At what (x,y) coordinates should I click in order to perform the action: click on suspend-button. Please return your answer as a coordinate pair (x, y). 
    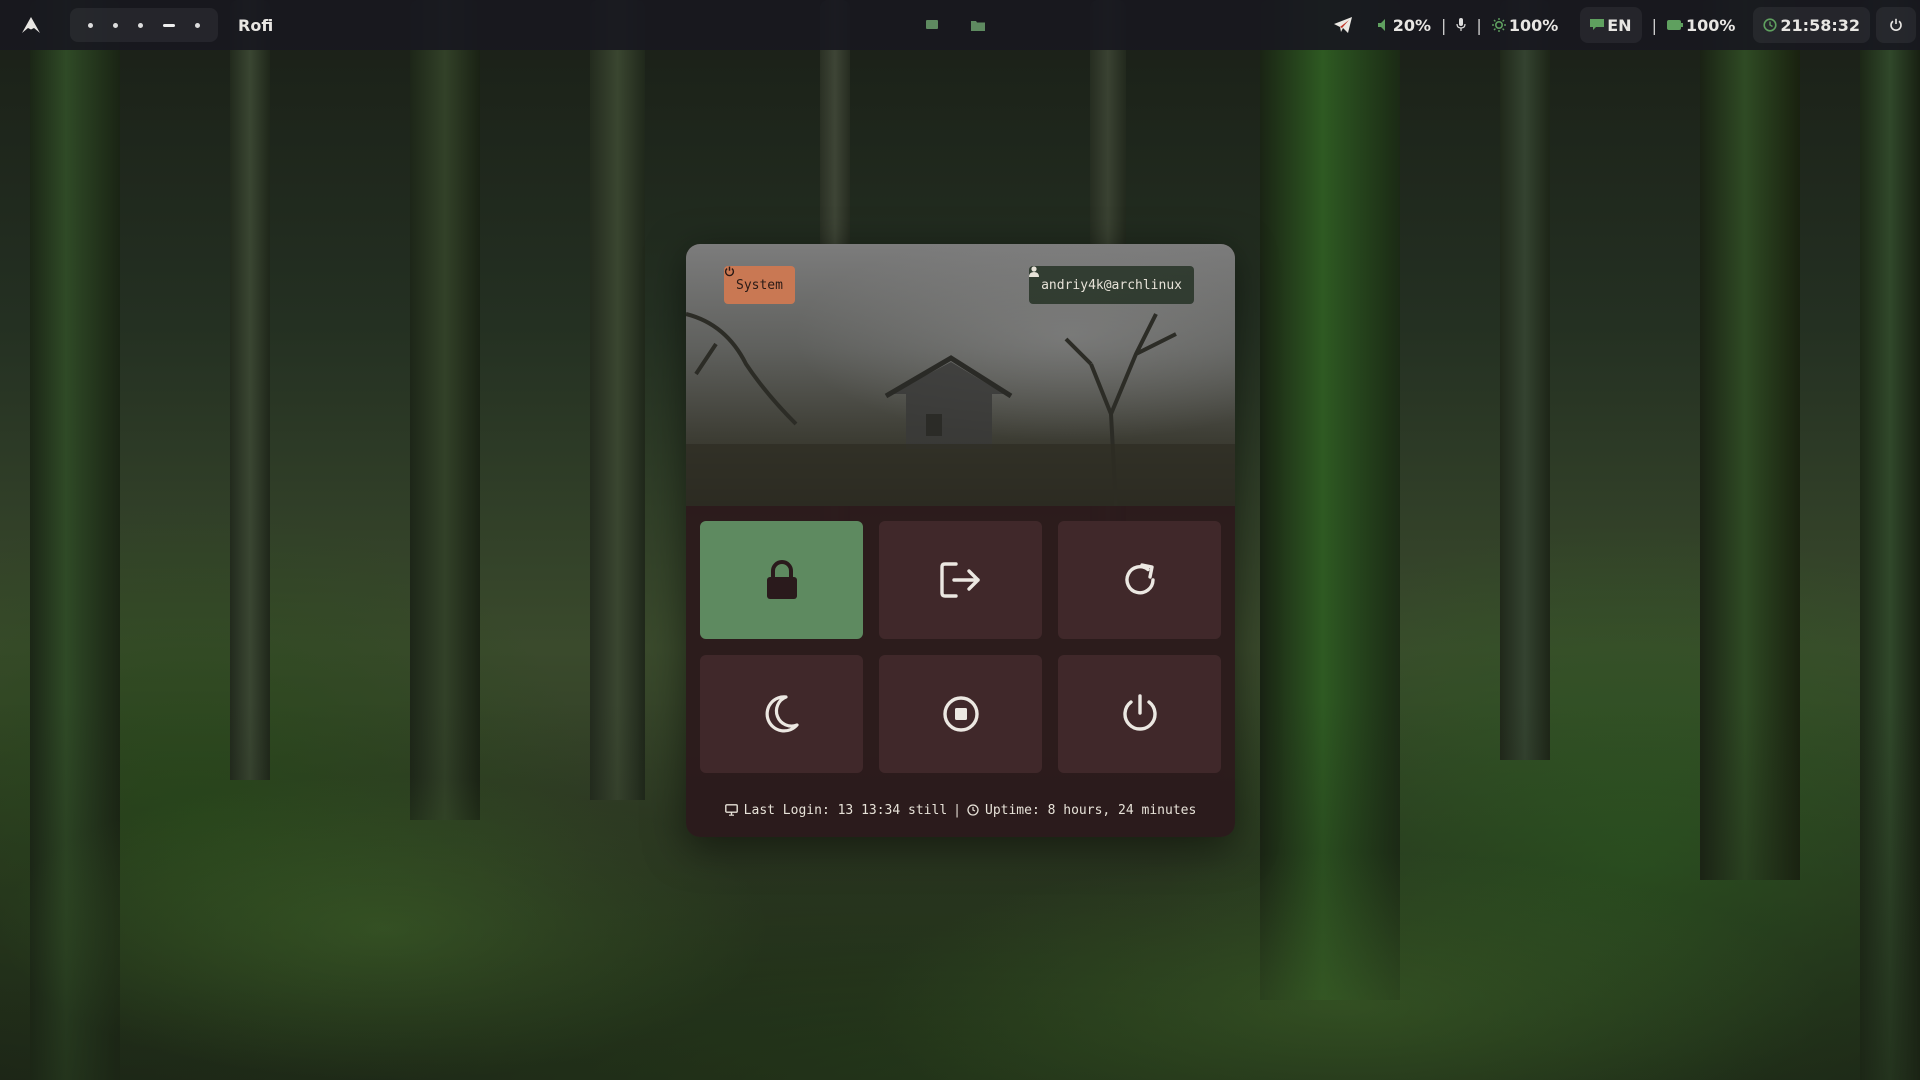
    Looking at the image, I should click on (781, 714).